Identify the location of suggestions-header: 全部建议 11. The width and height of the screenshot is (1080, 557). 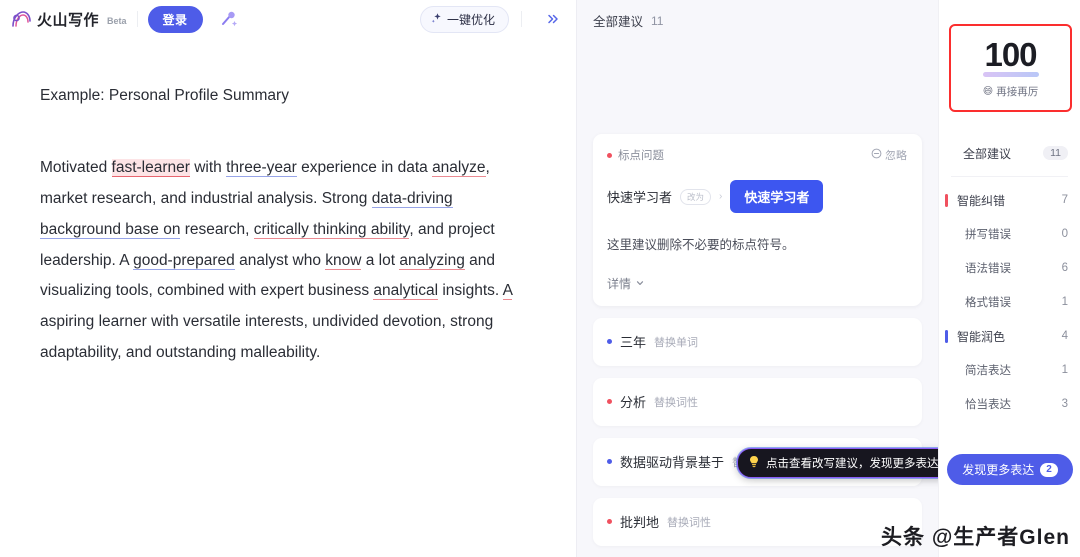
(757, 15).